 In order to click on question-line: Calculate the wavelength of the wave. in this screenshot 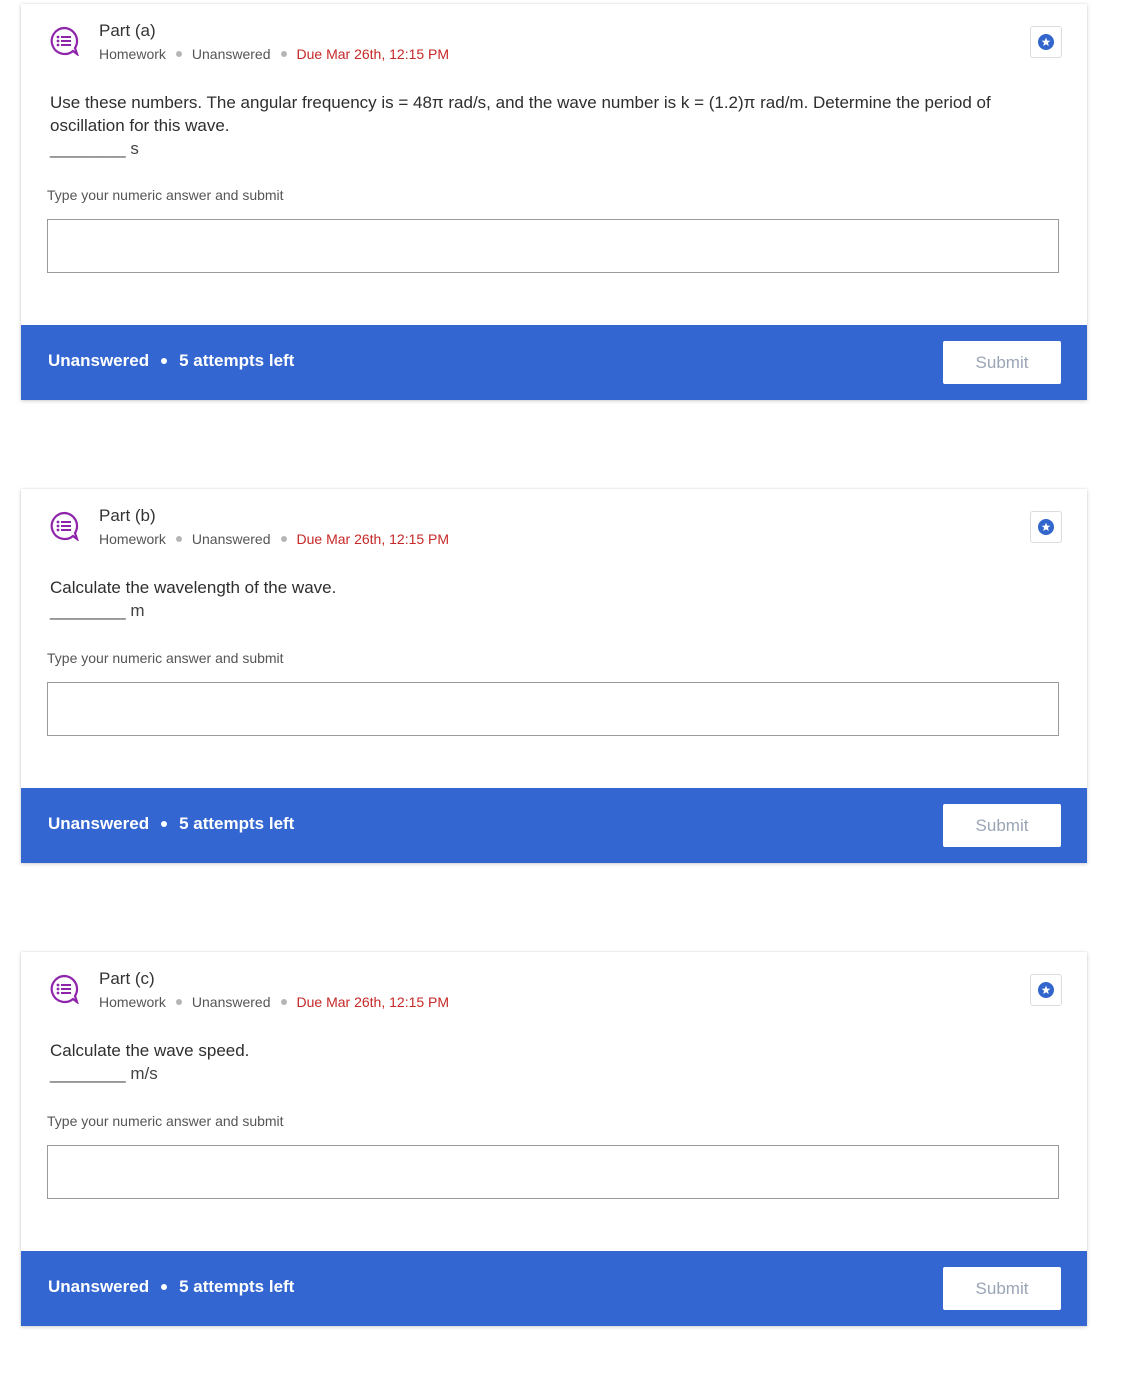, I will do `click(193, 587)`.